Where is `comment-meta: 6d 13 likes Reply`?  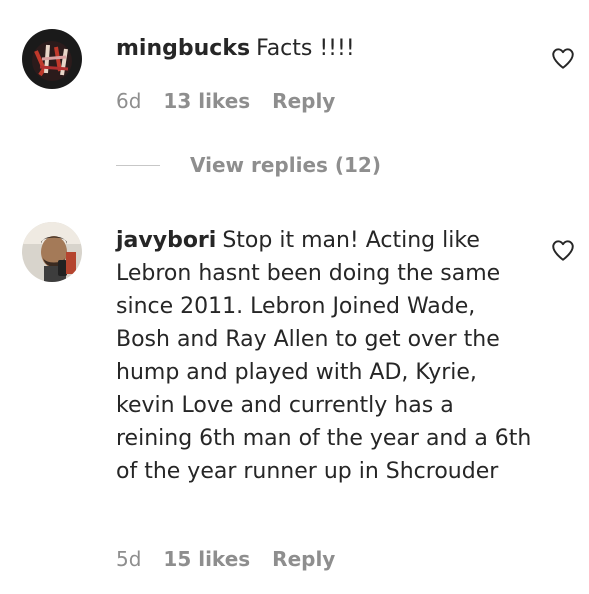
comment-meta: 6d 13 likes Reply is located at coordinates (225, 101).